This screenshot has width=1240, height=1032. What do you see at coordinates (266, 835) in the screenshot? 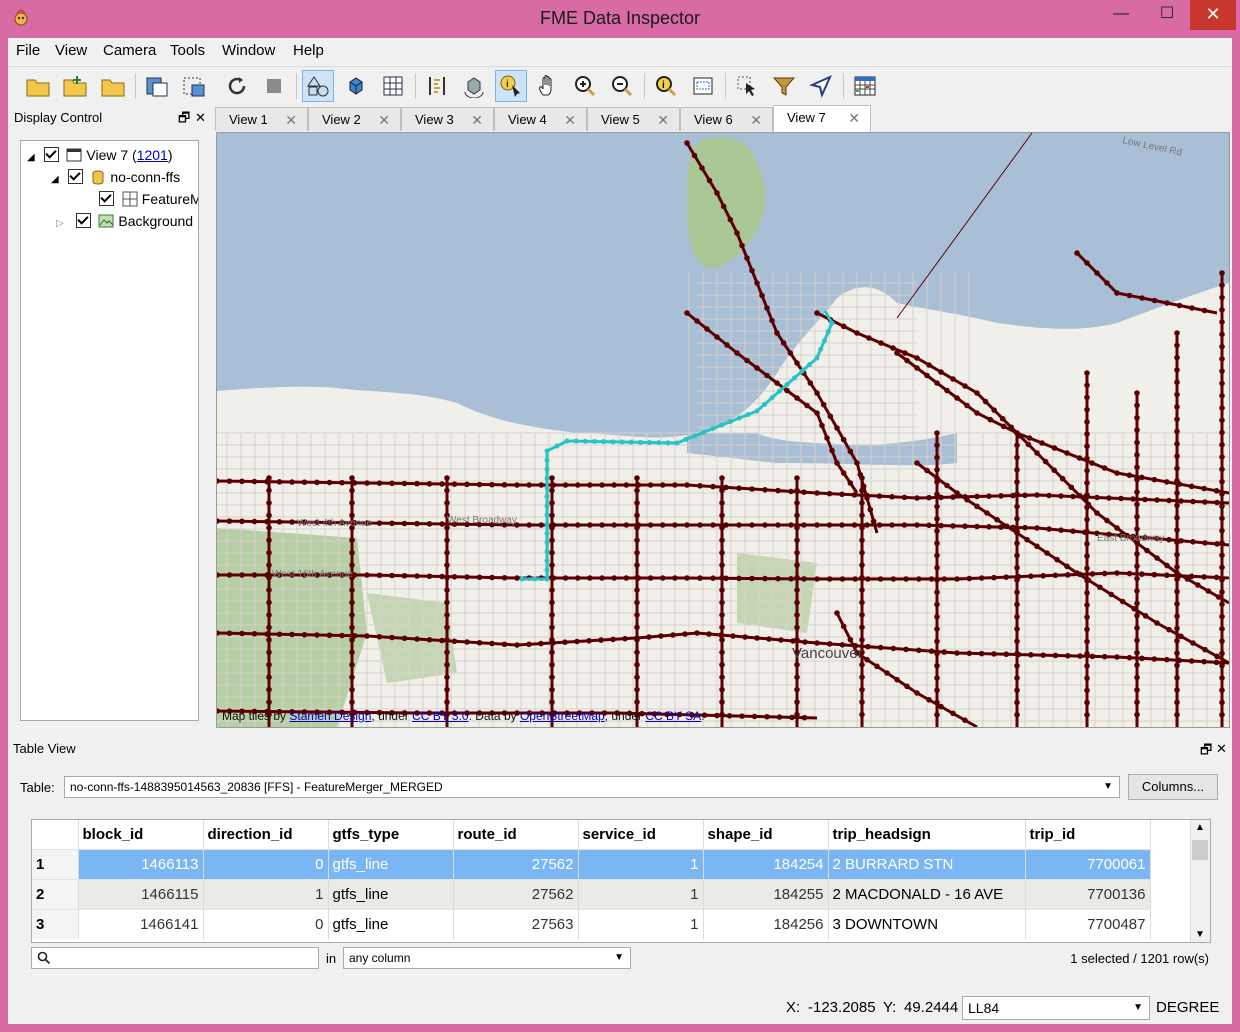
I see `column-header: direction_id` at bounding box center [266, 835].